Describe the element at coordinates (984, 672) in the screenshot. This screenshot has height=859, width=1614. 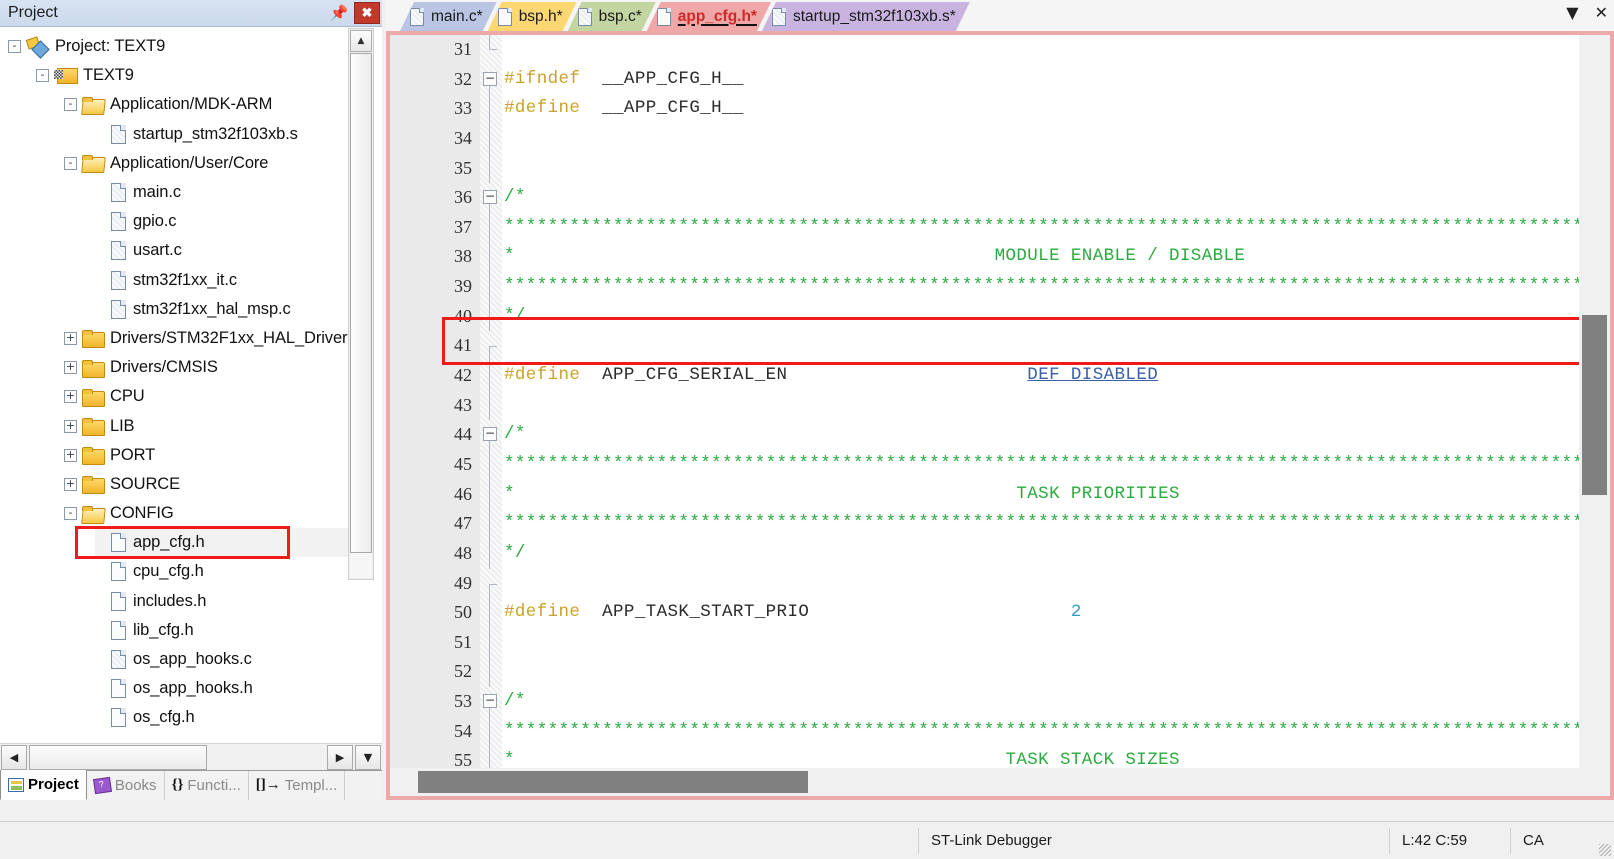
I see `code-line: 52` at that location.